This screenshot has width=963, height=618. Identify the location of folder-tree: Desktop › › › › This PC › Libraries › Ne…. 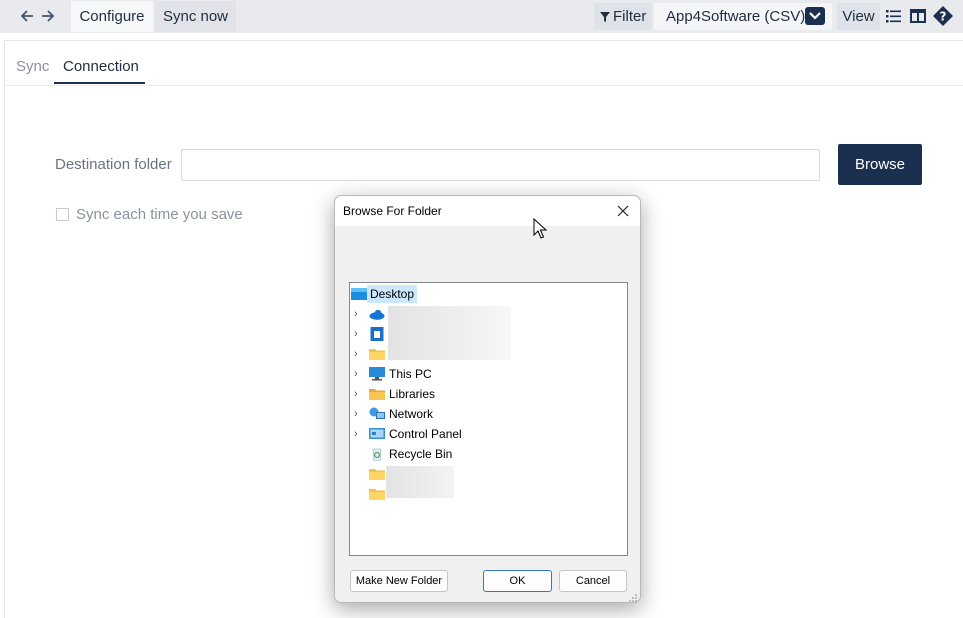
(488, 419).